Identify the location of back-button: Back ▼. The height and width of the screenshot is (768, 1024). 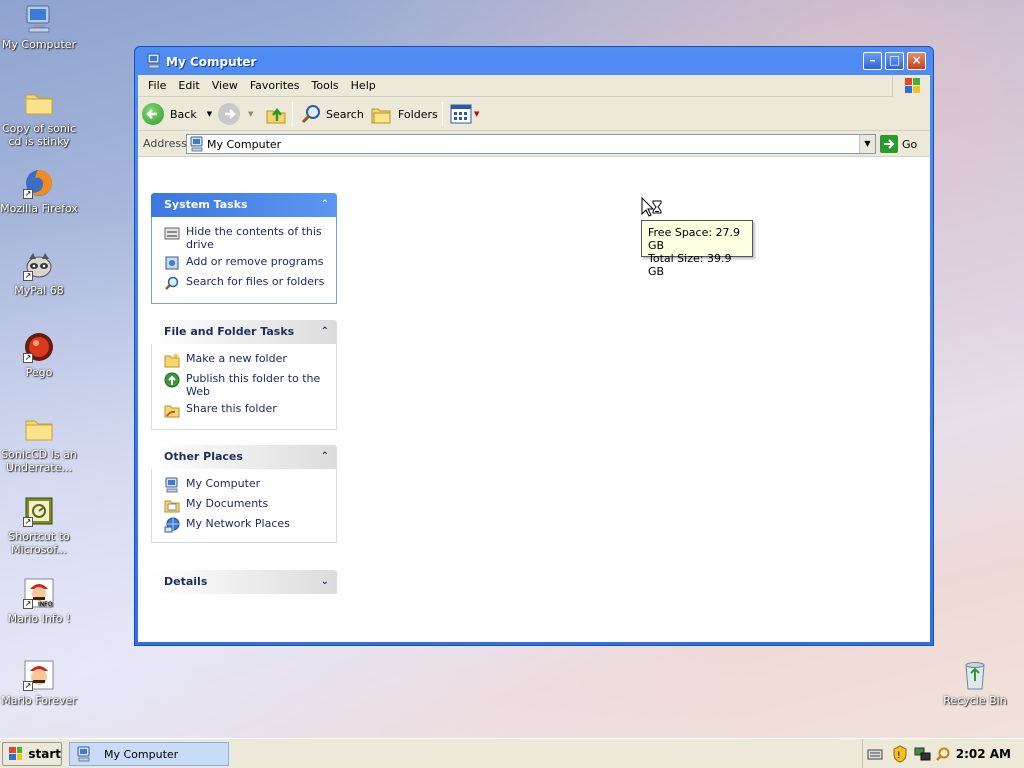
(177, 114).